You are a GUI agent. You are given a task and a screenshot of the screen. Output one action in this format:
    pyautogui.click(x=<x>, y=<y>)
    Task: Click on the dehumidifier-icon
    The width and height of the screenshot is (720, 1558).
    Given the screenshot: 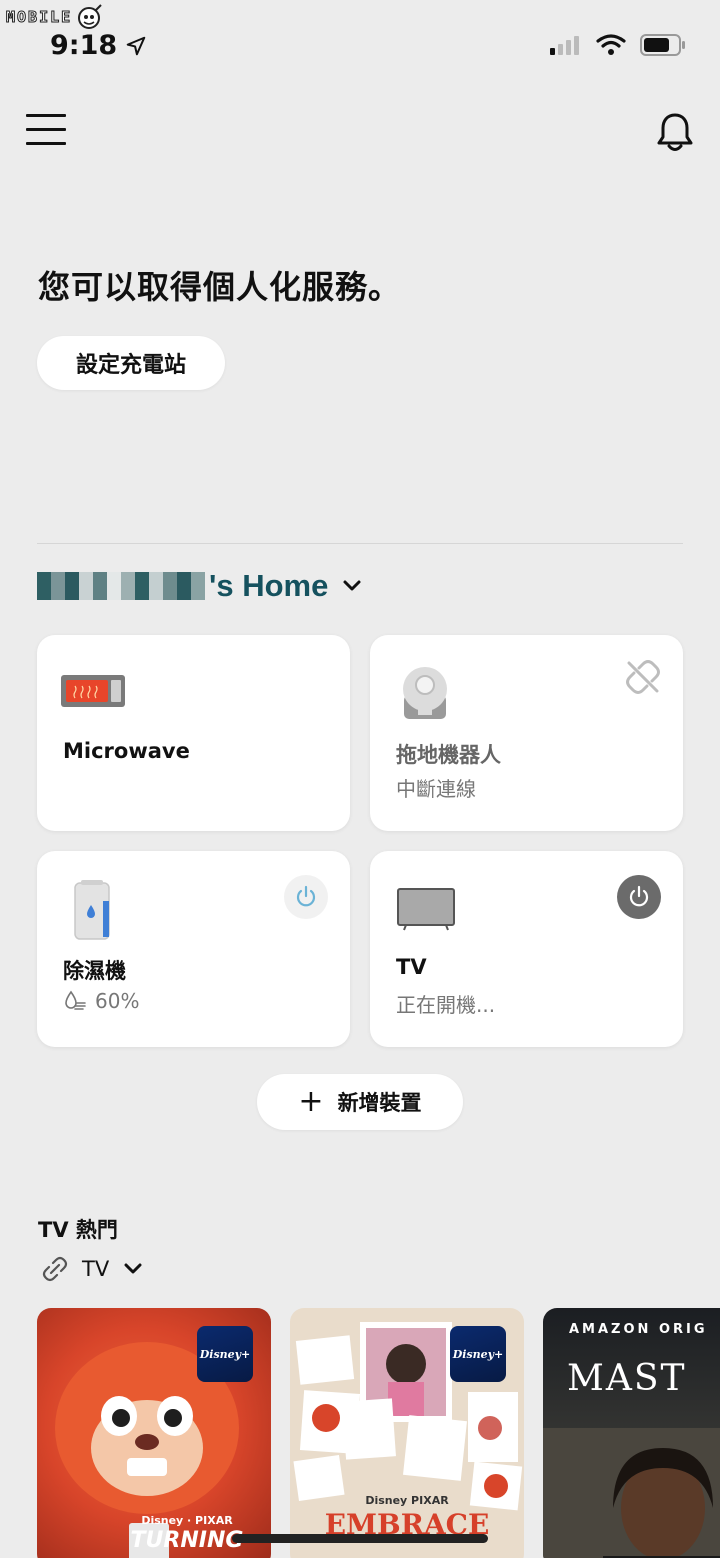 What is the action you would take?
    pyautogui.click(x=92, y=910)
    